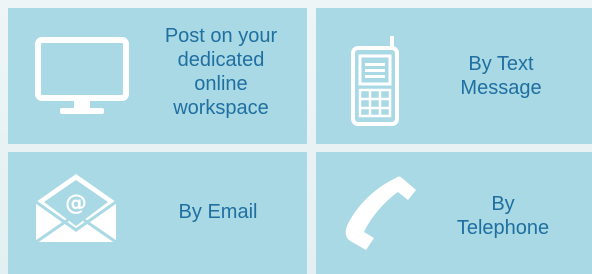  What do you see at coordinates (375, 83) in the screenshot?
I see `mobile-phone-icon` at bounding box center [375, 83].